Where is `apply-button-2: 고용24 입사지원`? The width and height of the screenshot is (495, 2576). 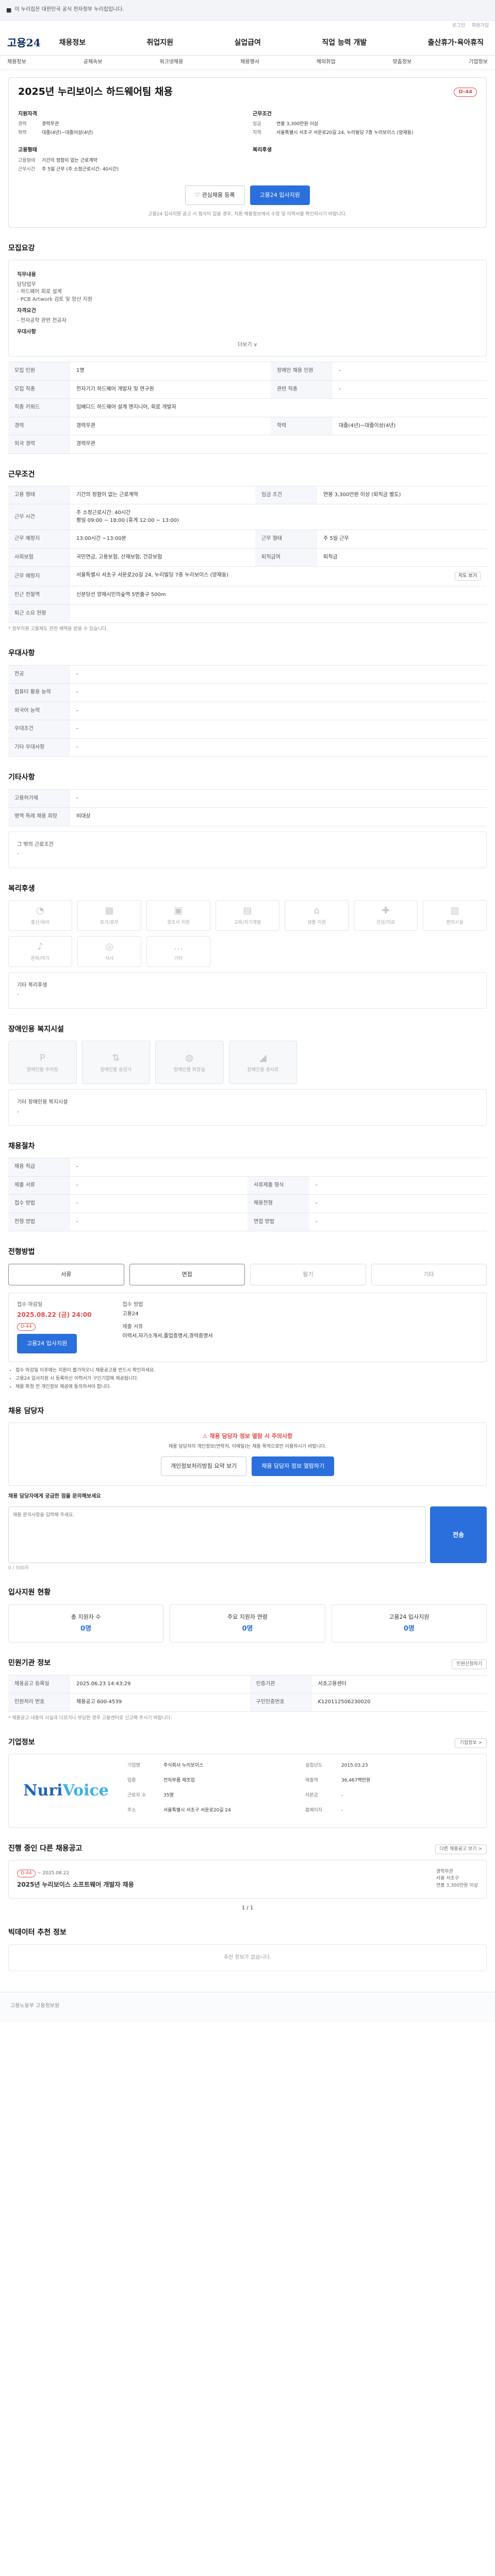
apply-button-2: 고용24 입사지원 is located at coordinates (47, 1343).